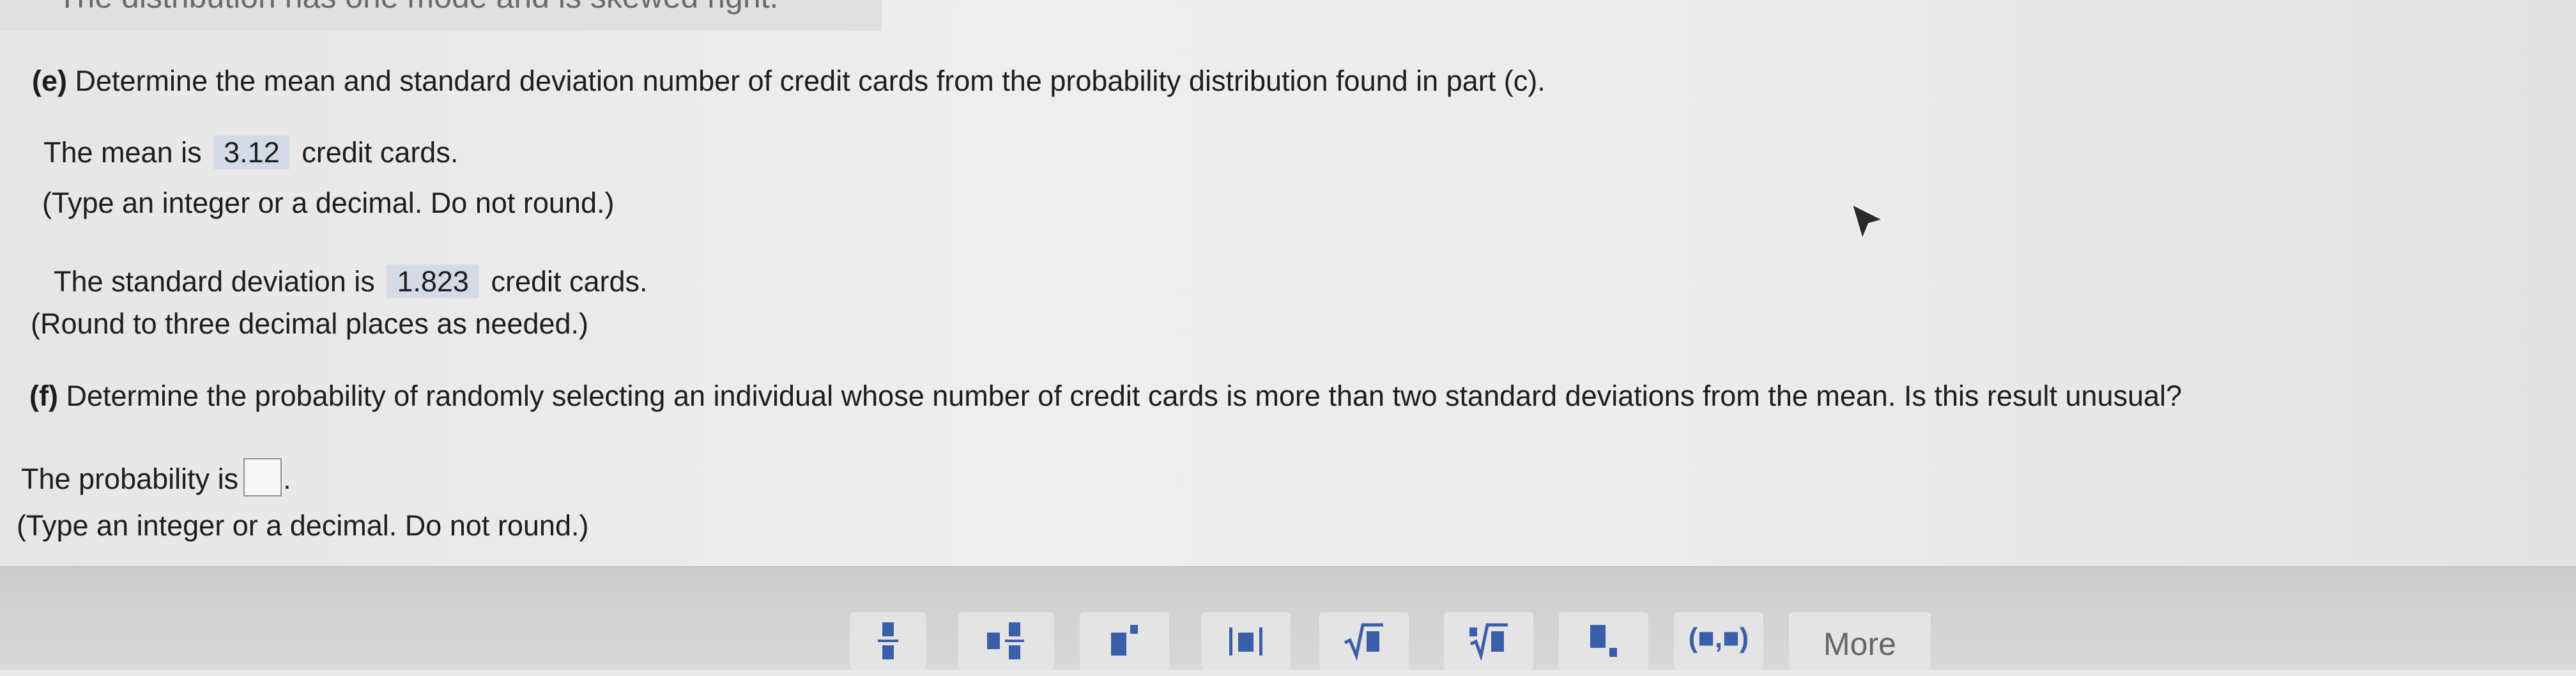  I want to click on mean-suffix: credit cards., so click(380, 152).